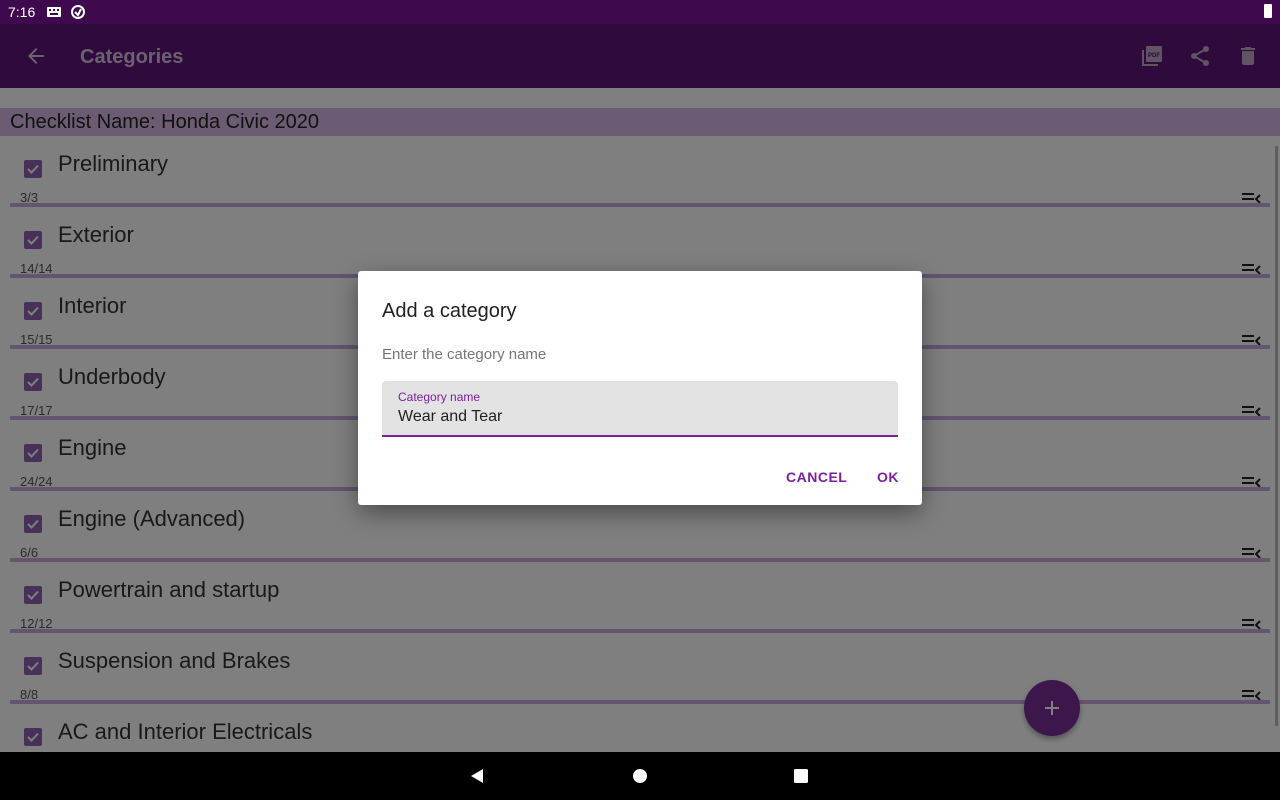 This screenshot has width=1280, height=800. I want to click on nav-recents-icon, so click(801, 776).